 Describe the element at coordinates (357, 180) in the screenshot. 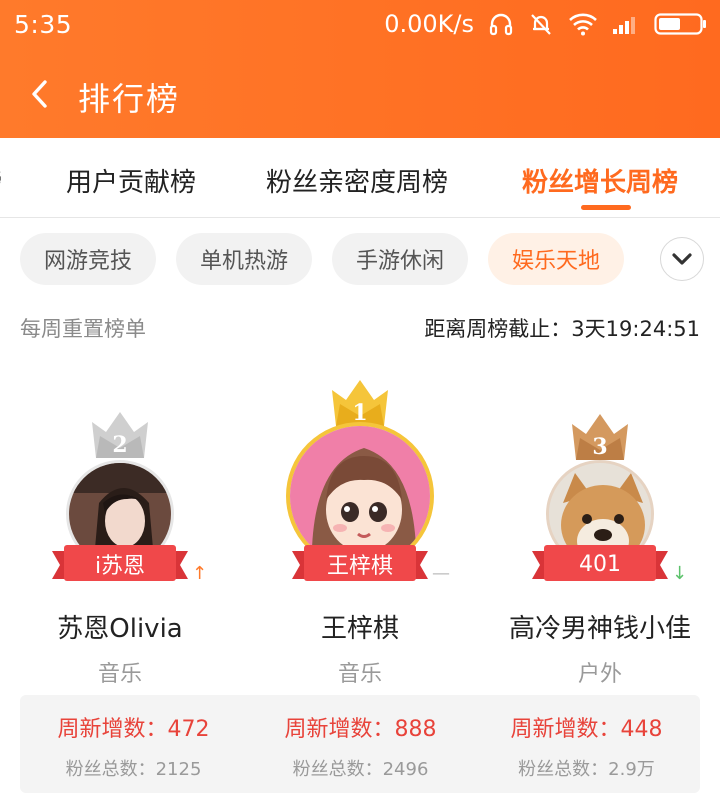

I see `tab-fan-intimacy-weekly: 粉丝亲密度周榜` at that location.